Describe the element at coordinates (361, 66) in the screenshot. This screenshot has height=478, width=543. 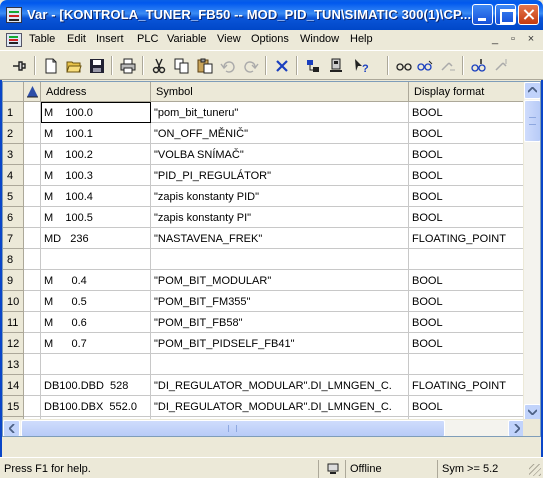
I see `help-arrow-icon: ?` at that location.